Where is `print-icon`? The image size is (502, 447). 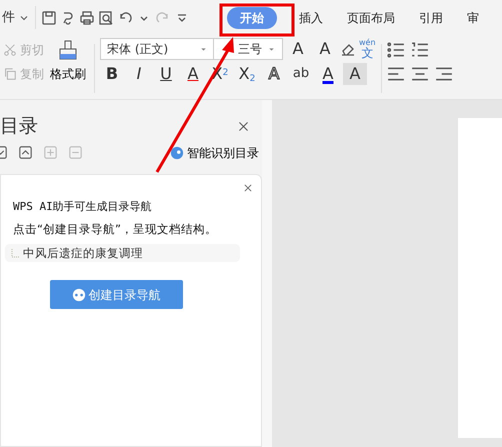
print-icon is located at coordinates (87, 18).